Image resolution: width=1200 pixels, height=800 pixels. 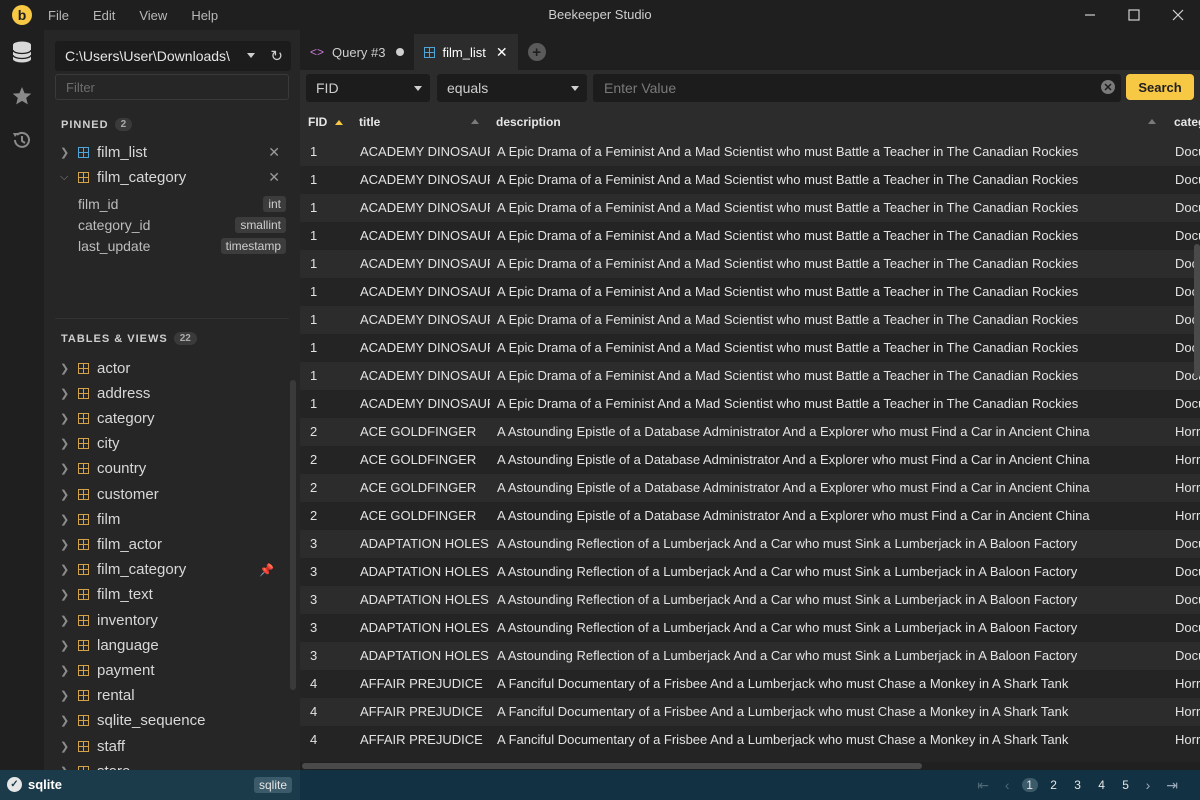 I want to click on page-4: 4, so click(x=1102, y=785).